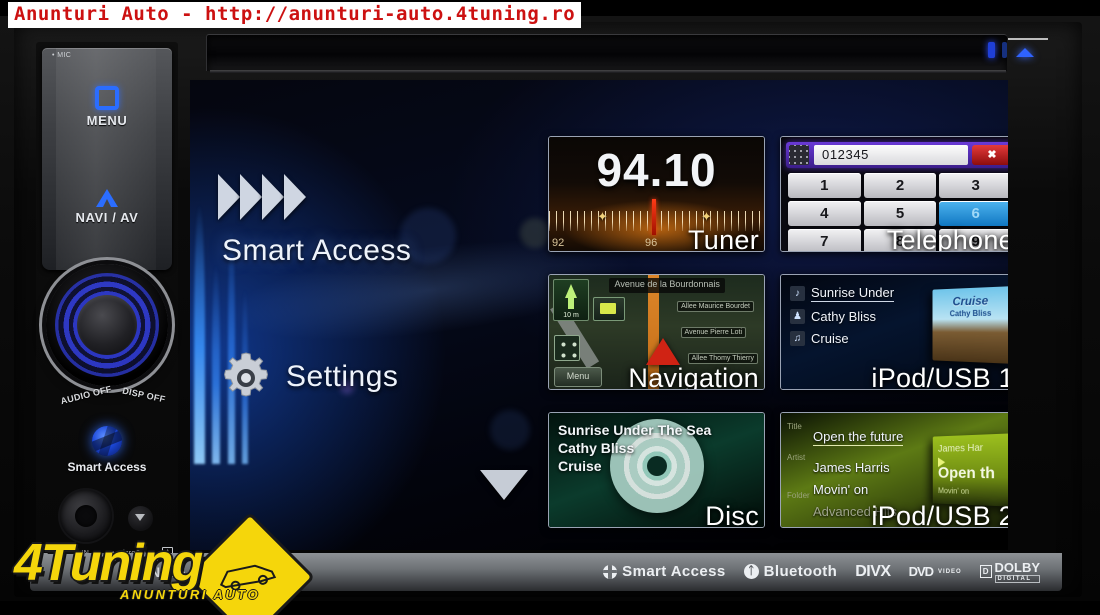 The width and height of the screenshot is (1100, 615). I want to click on track-artist: Cathy Bliss, so click(844, 316).